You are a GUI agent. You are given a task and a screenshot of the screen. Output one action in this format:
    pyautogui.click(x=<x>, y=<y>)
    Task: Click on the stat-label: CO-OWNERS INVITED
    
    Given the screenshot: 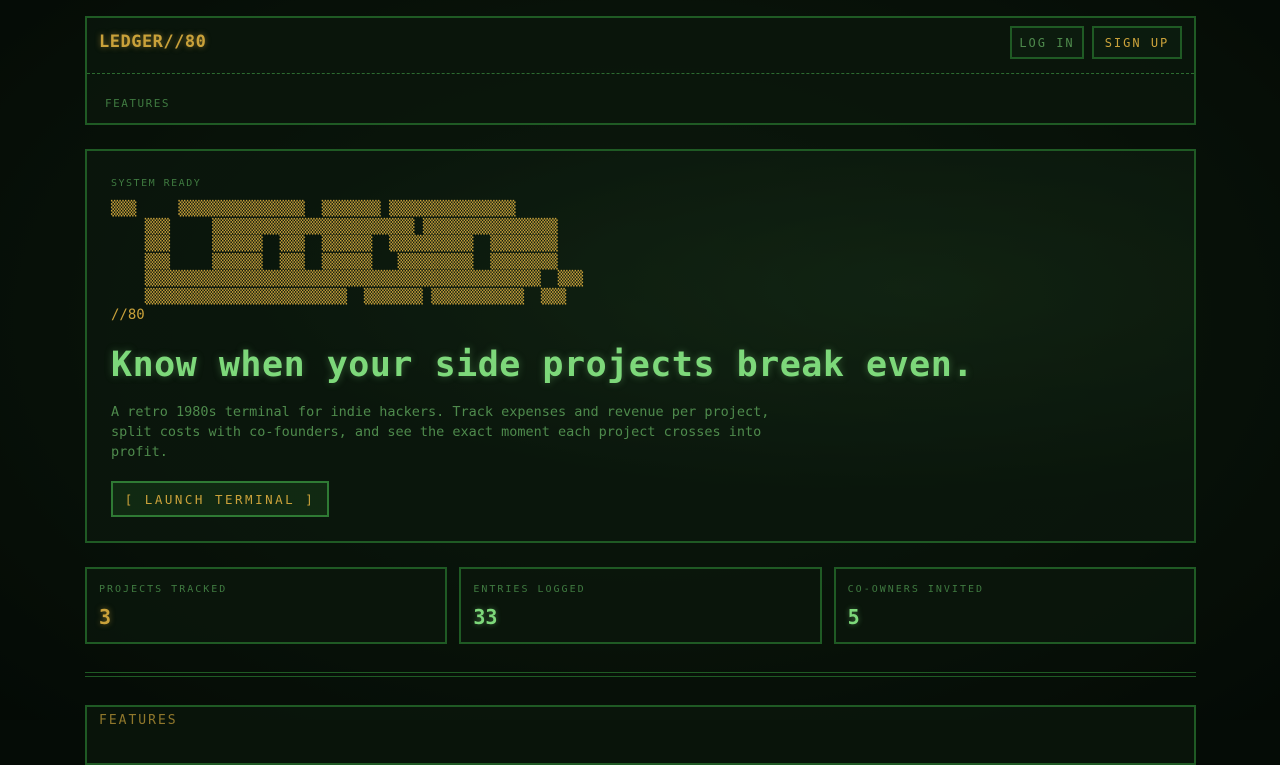 What is the action you would take?
    pyautogui.click(x=916, y=589)
    